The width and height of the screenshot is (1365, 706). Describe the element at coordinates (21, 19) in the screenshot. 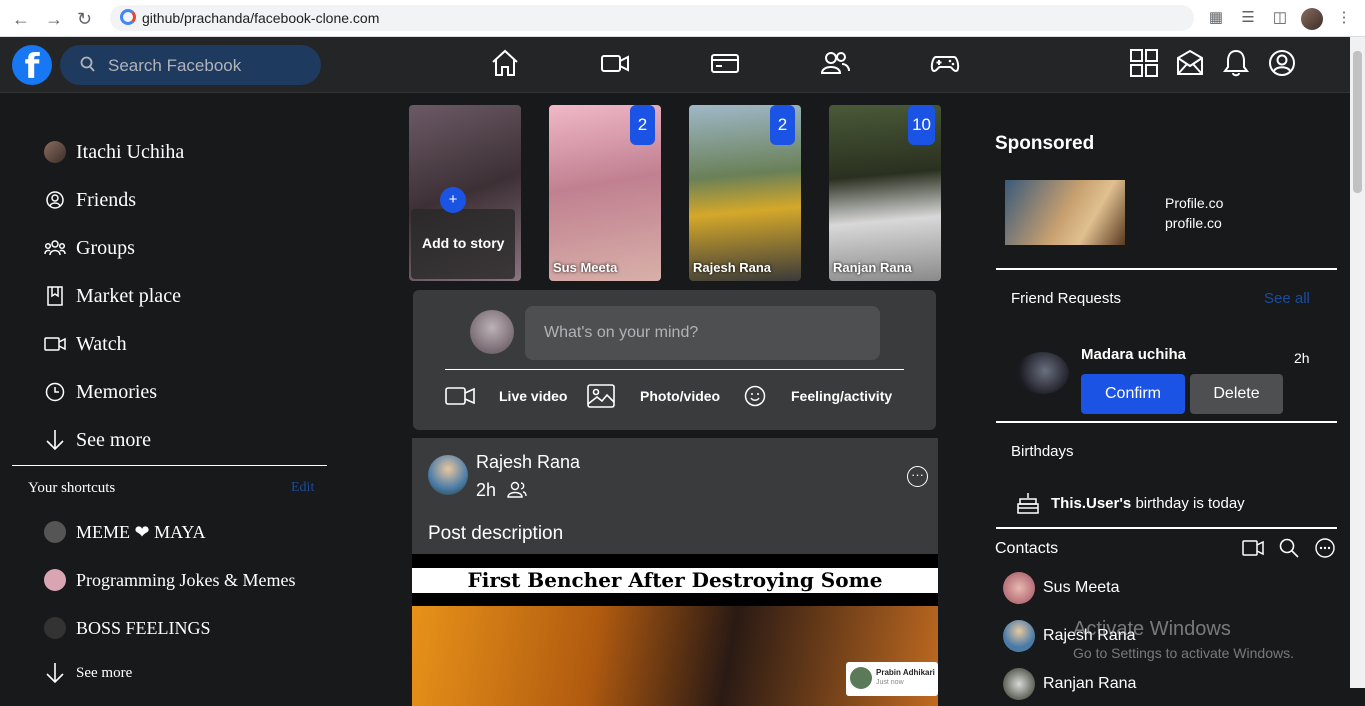

I see `back-icon: ←` at that location.